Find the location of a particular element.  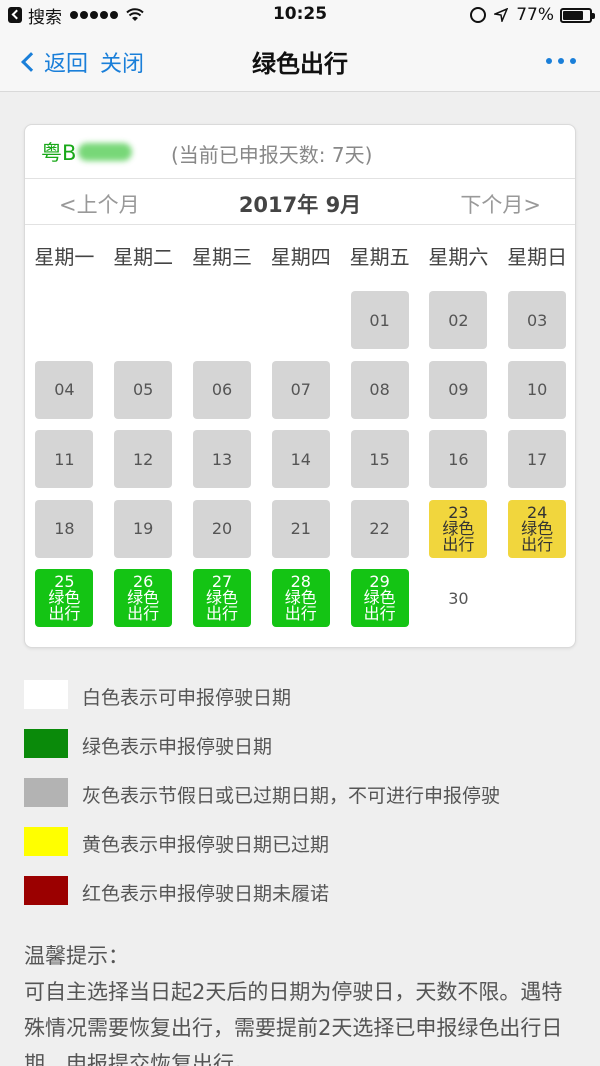

status-right: 77% is located at coordinates (532, 15).